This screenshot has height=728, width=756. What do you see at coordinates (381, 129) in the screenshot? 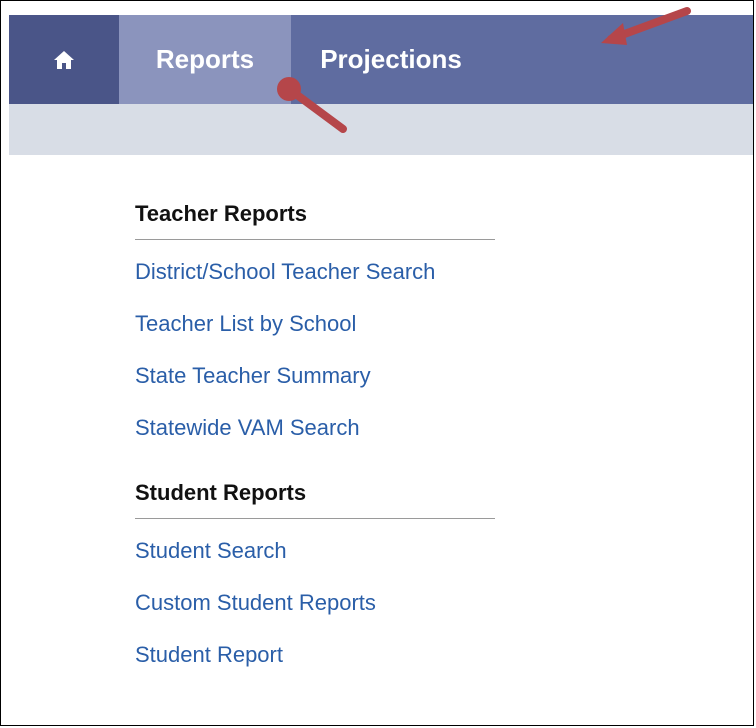
I see `sub-navigation-bar` at bounding box center [381, 129].